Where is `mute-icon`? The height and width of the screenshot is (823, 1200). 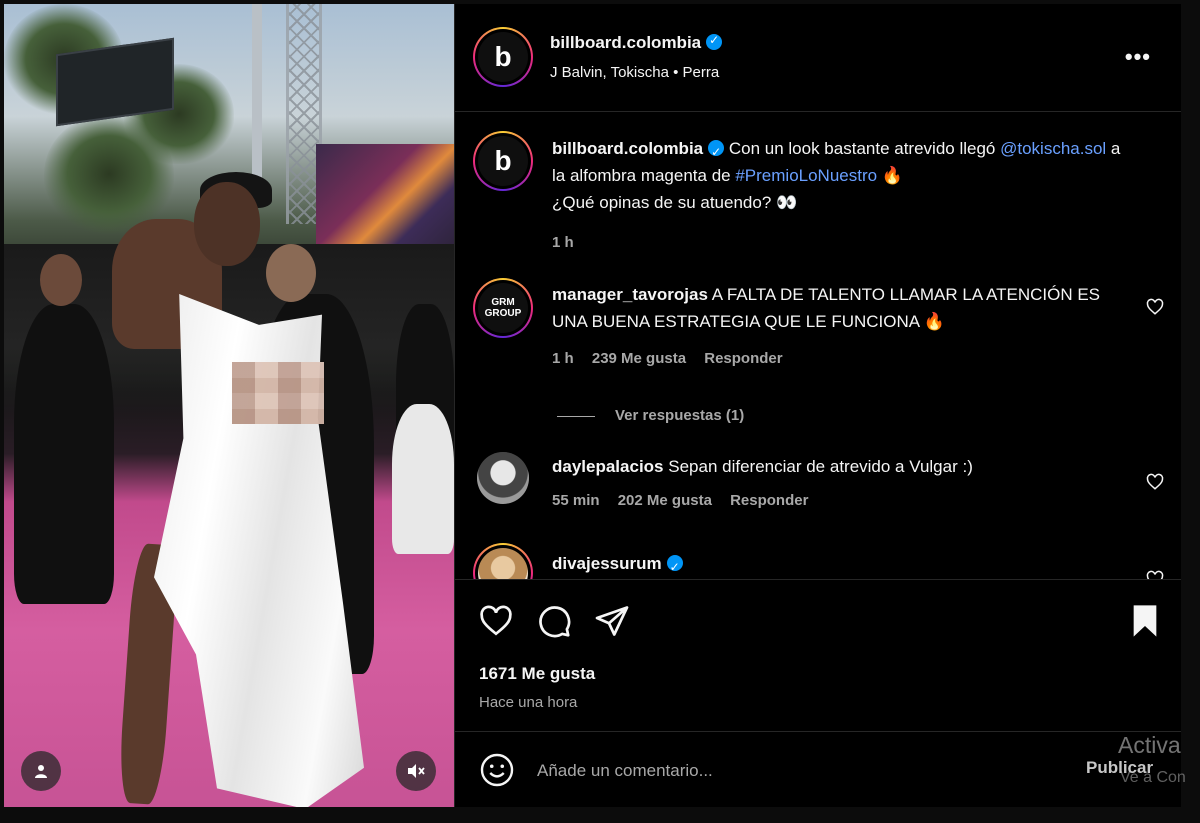 mute-icon is located at coordinates (416, 771).